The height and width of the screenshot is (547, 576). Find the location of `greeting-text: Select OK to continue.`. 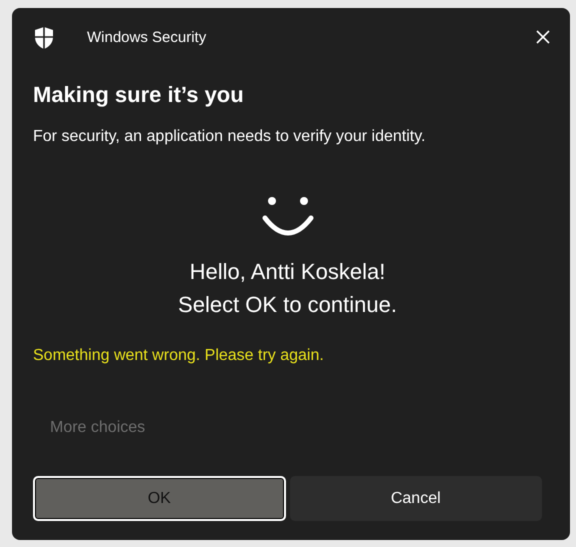

greeting-text: Select OK to continue. is located at coordinates (287, 305).